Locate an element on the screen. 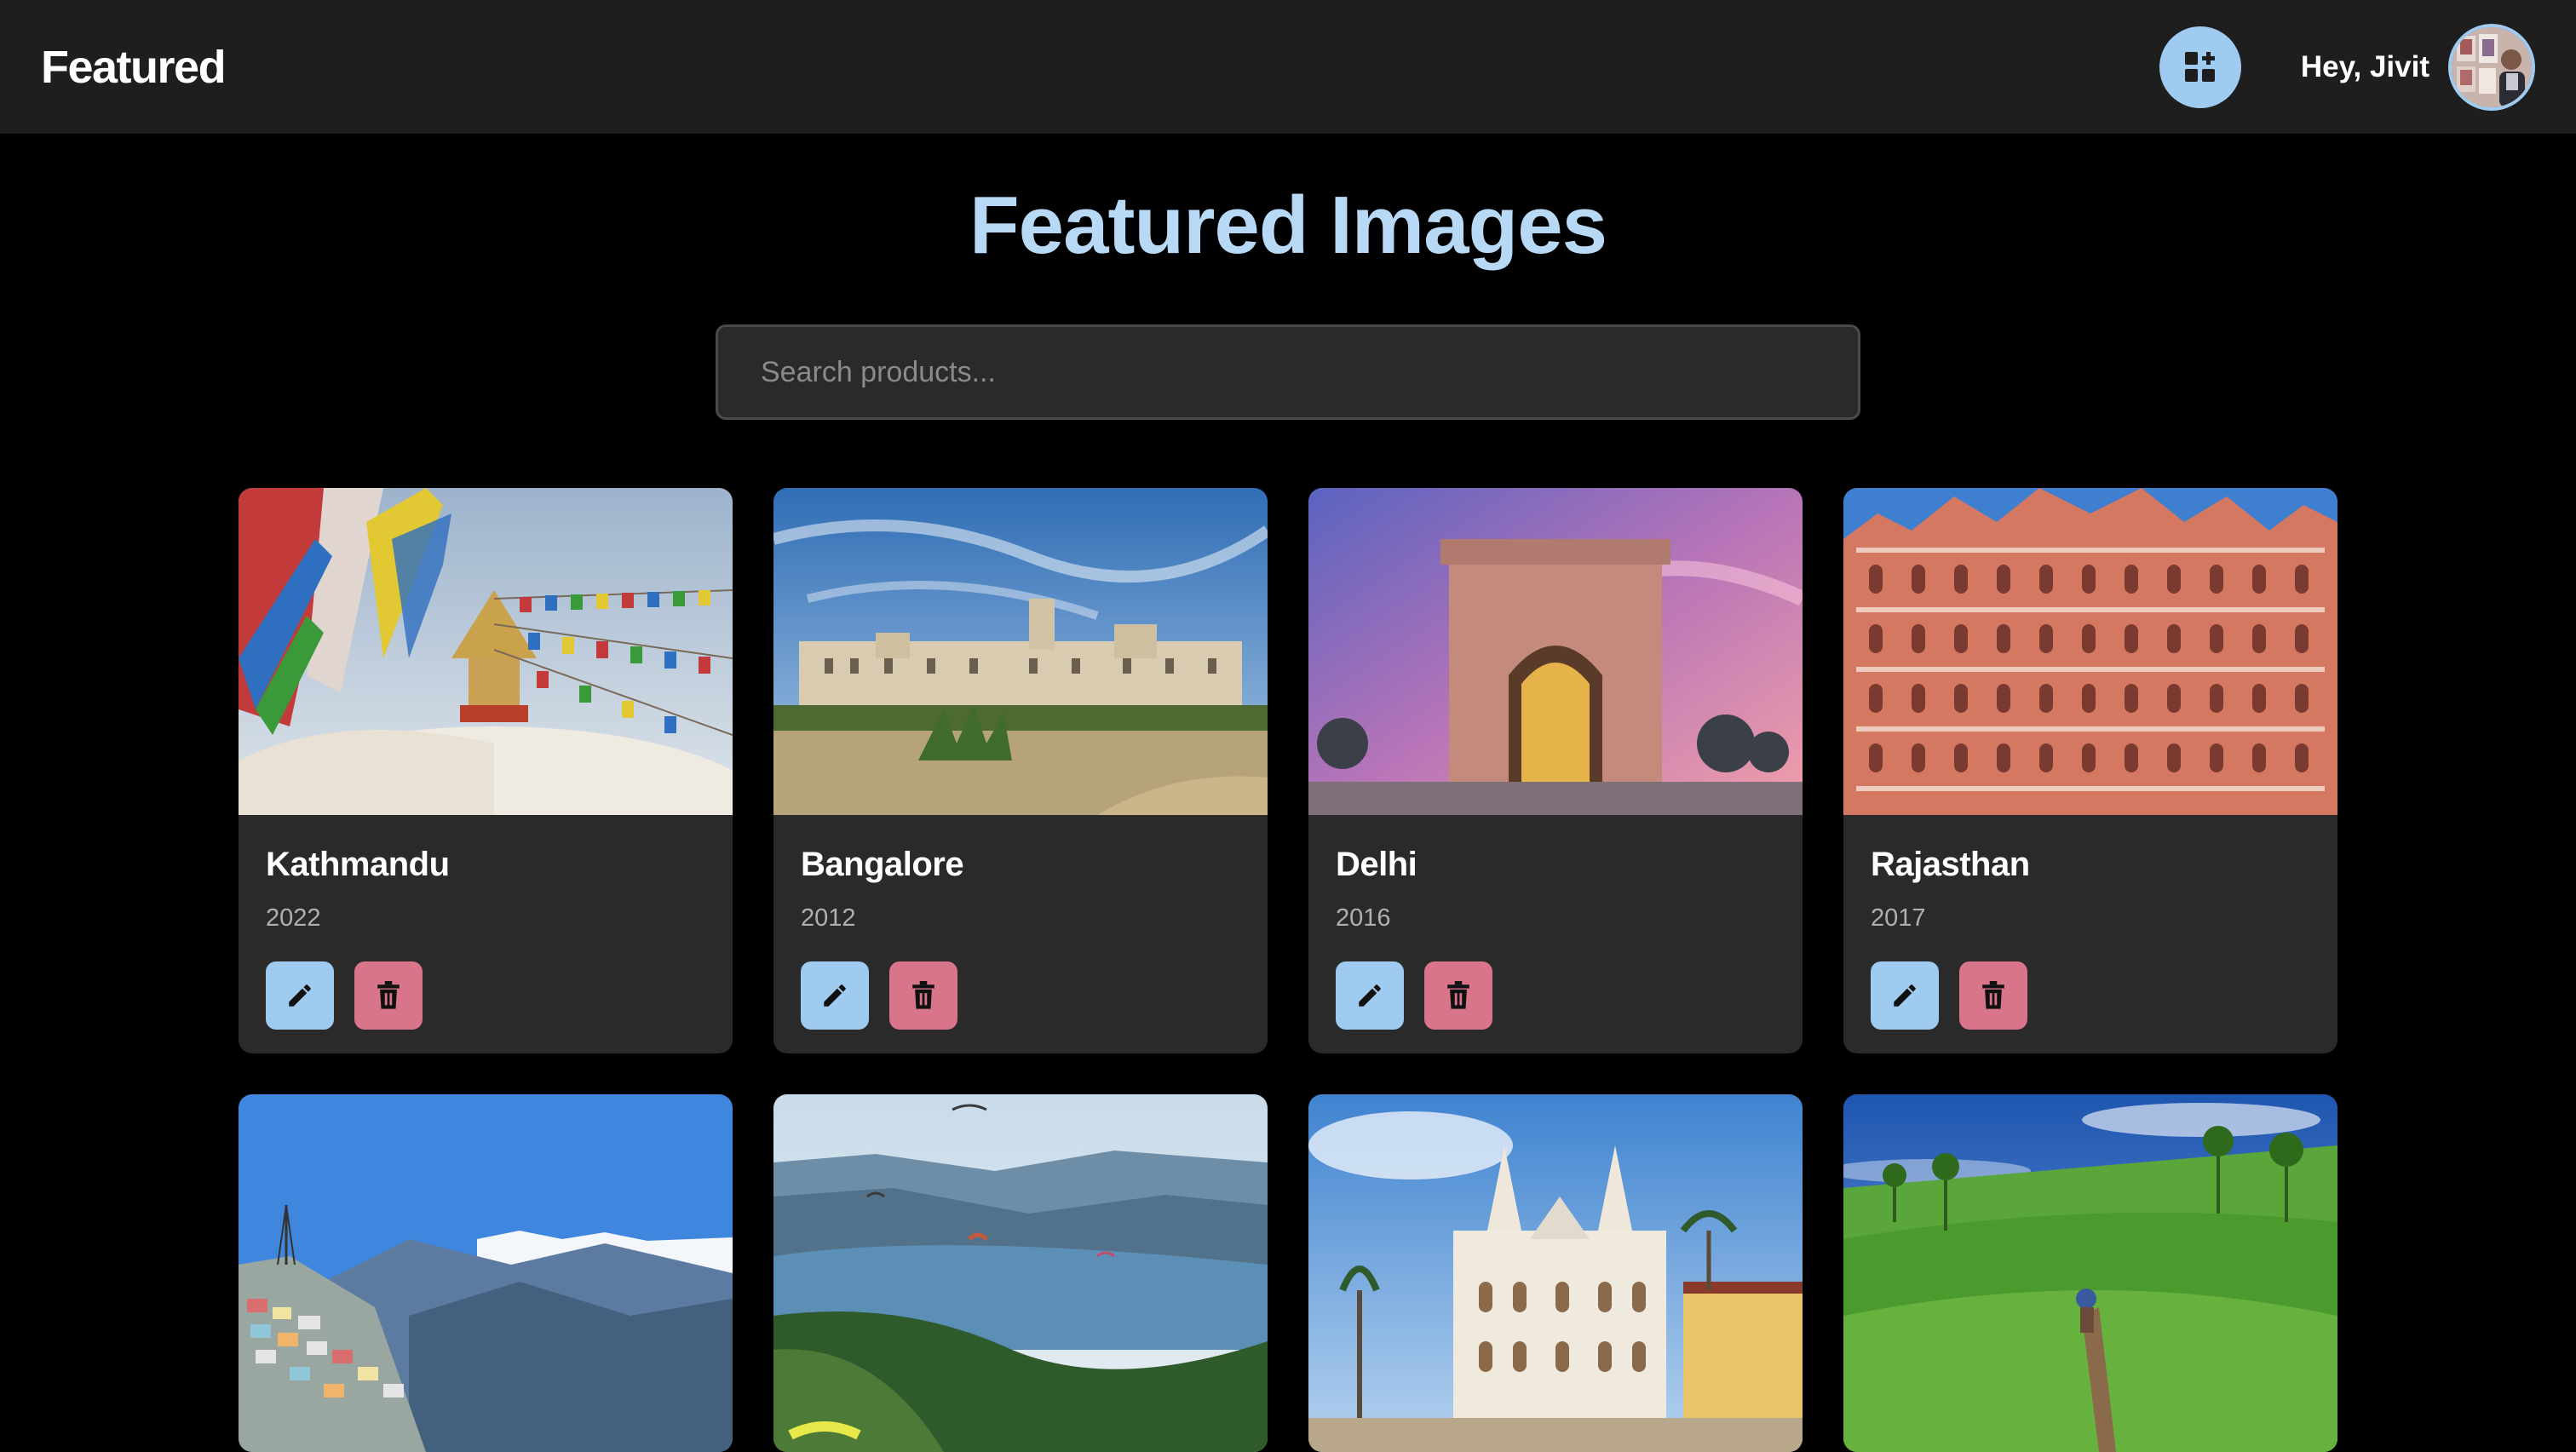 Image resolution: width=2576 pixels, height=1452 pixels. image-card: Kathmandu 2022 is located at coordinates (486, 770).